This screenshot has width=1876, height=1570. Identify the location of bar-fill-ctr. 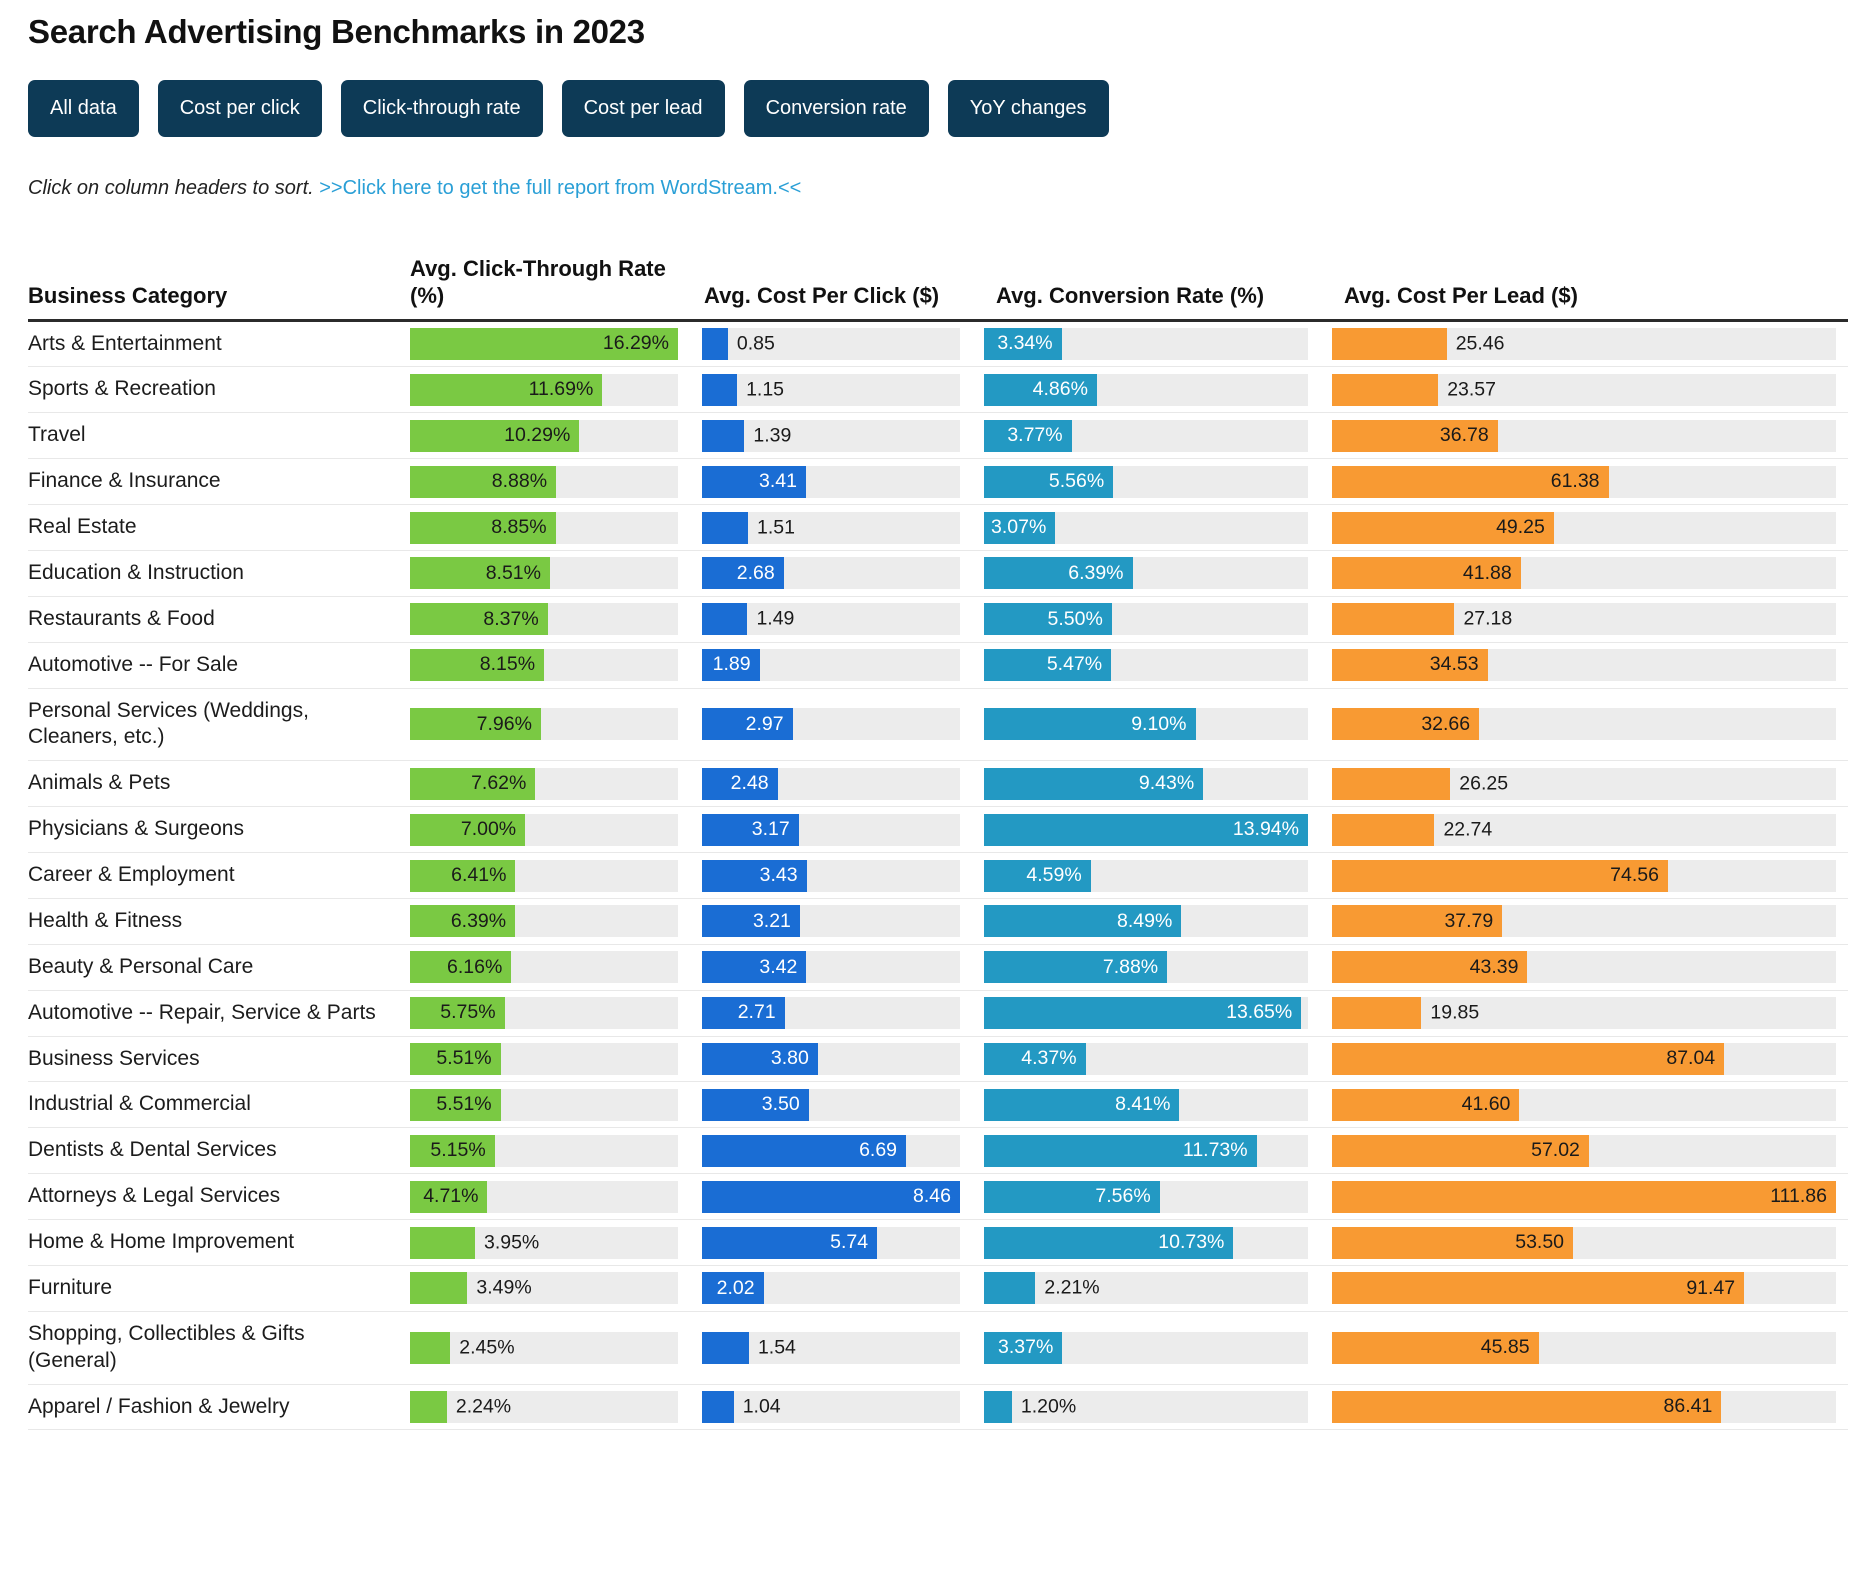
(428, 1407).